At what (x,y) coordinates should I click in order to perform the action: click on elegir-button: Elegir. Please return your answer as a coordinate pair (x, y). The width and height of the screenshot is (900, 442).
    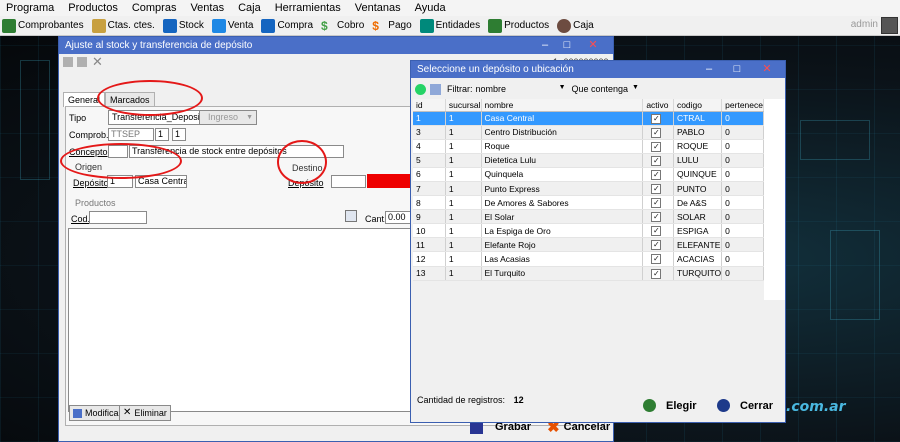
    Looking at the image, I should click on (670, 405).